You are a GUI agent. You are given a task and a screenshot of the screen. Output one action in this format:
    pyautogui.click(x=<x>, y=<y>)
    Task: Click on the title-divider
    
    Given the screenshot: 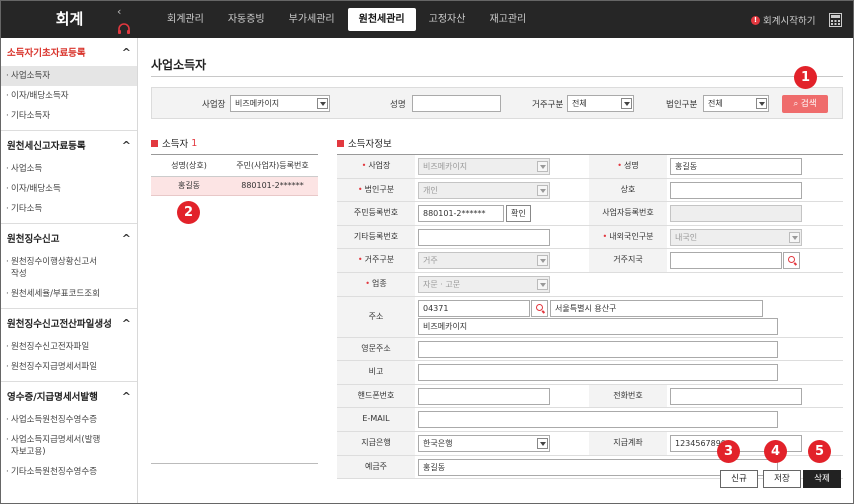 What is the action you would take?
    pyautogui.click(x=497, y=76)
    